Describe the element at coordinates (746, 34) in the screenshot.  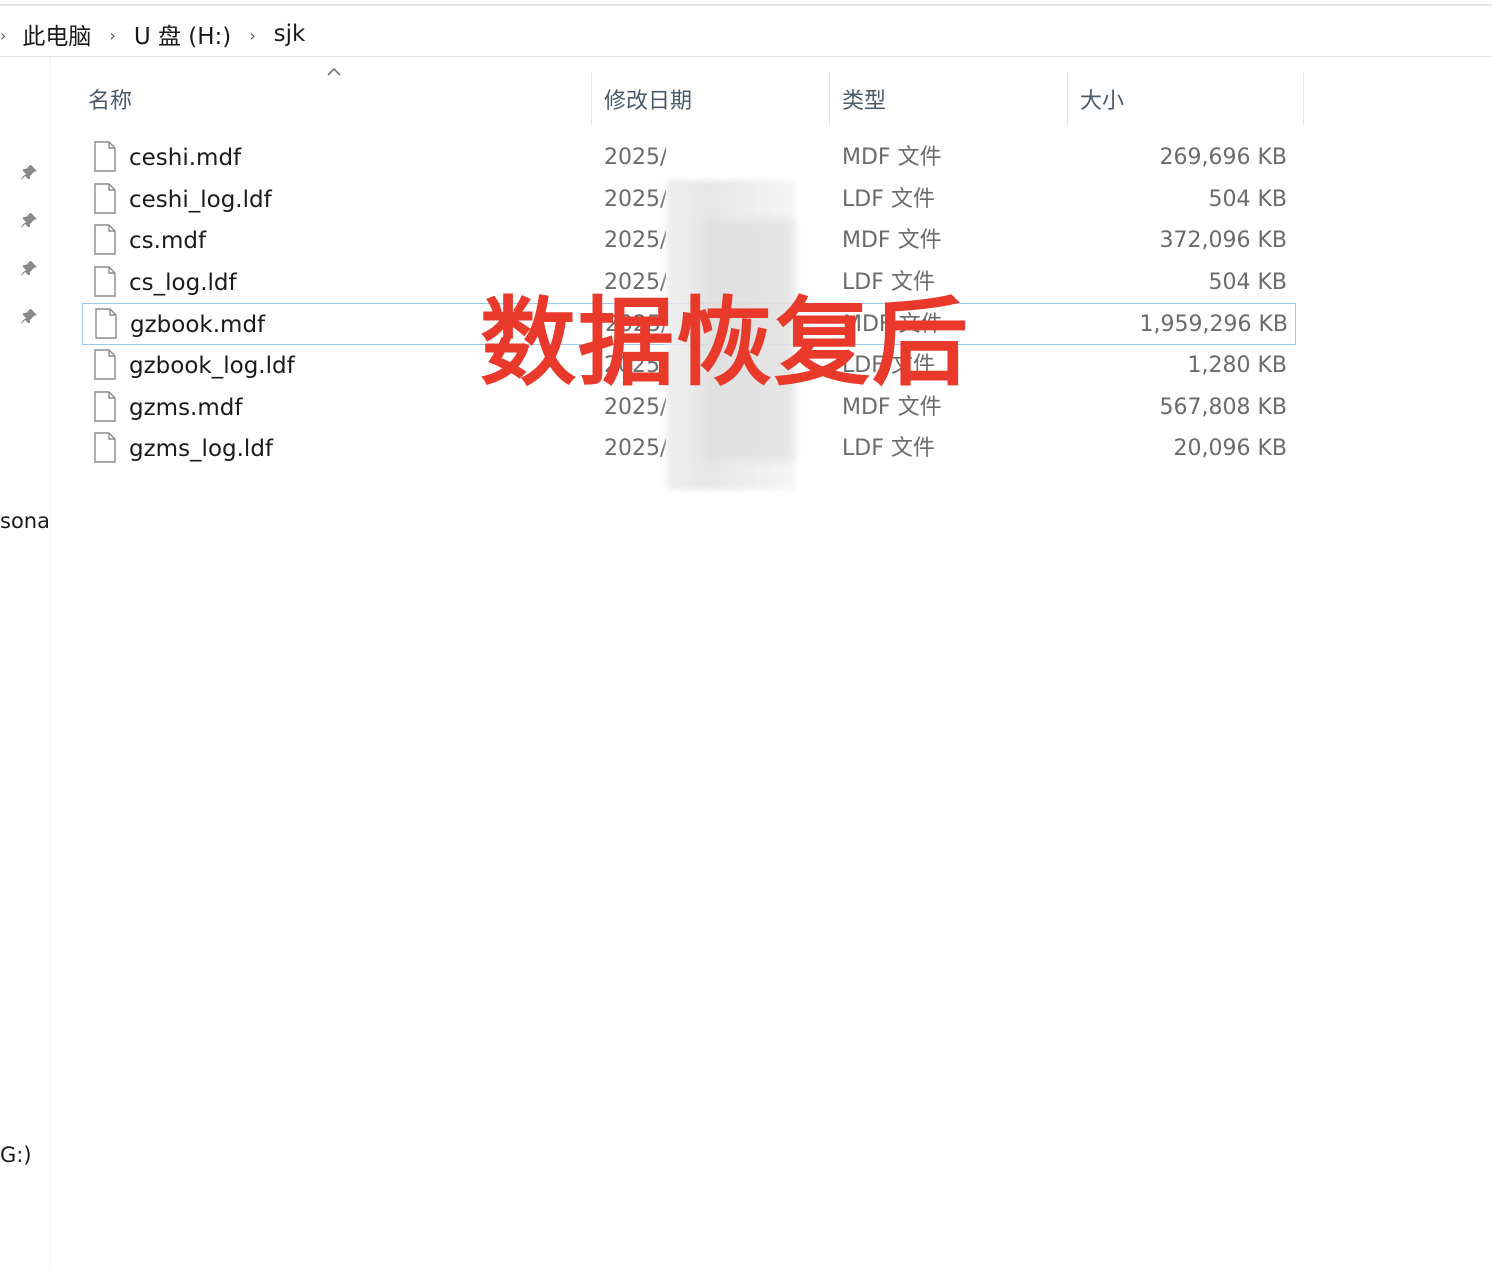
I see `address-breadcrumb: › 此电脑 › U 盘 (H:) › sjk` at that location.